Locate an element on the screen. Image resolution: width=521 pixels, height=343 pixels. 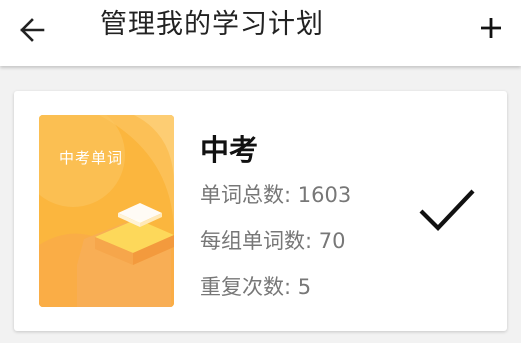
plus-icon is located at coordinates (491, 28).